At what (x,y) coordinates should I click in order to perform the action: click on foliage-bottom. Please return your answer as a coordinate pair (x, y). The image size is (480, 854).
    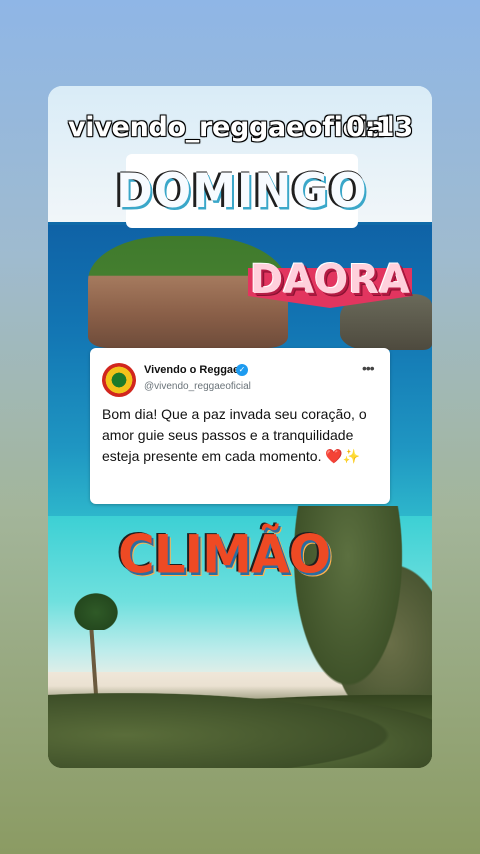
    Looking at the image, I should click on (240, 727).